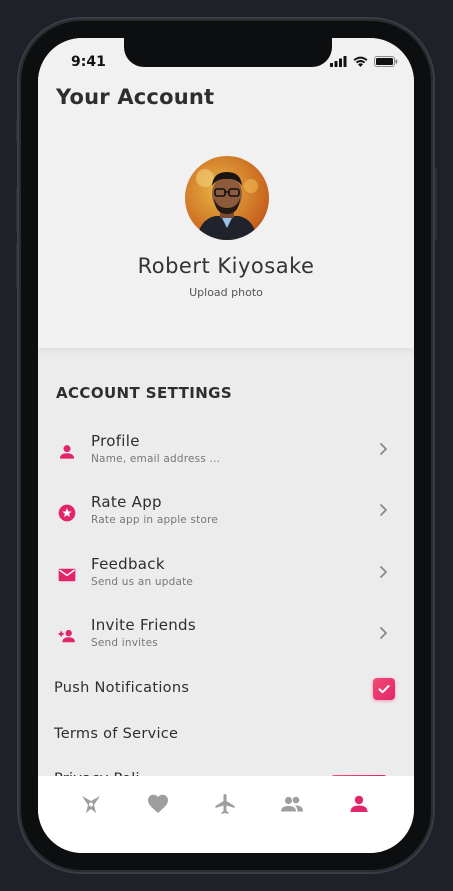 This screenshot has height=891, width=453. What do you see at coordinates (122, 688) in the screenshot?
I see `push-notifications-label: Push Notifications` at bounding box center [122, 688].